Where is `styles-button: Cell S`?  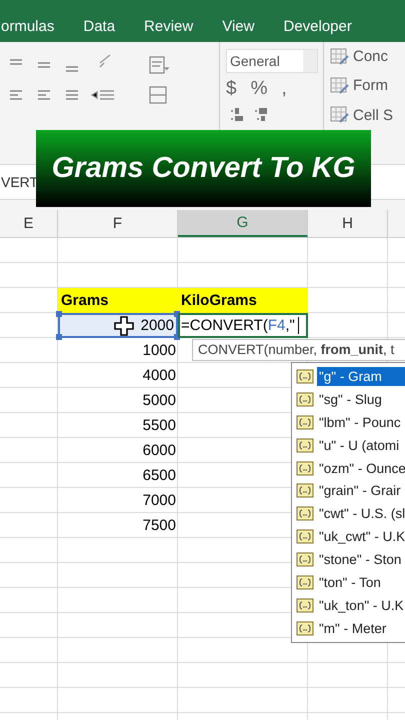 styles-button: Cell S is located at coordinates (373, 115).